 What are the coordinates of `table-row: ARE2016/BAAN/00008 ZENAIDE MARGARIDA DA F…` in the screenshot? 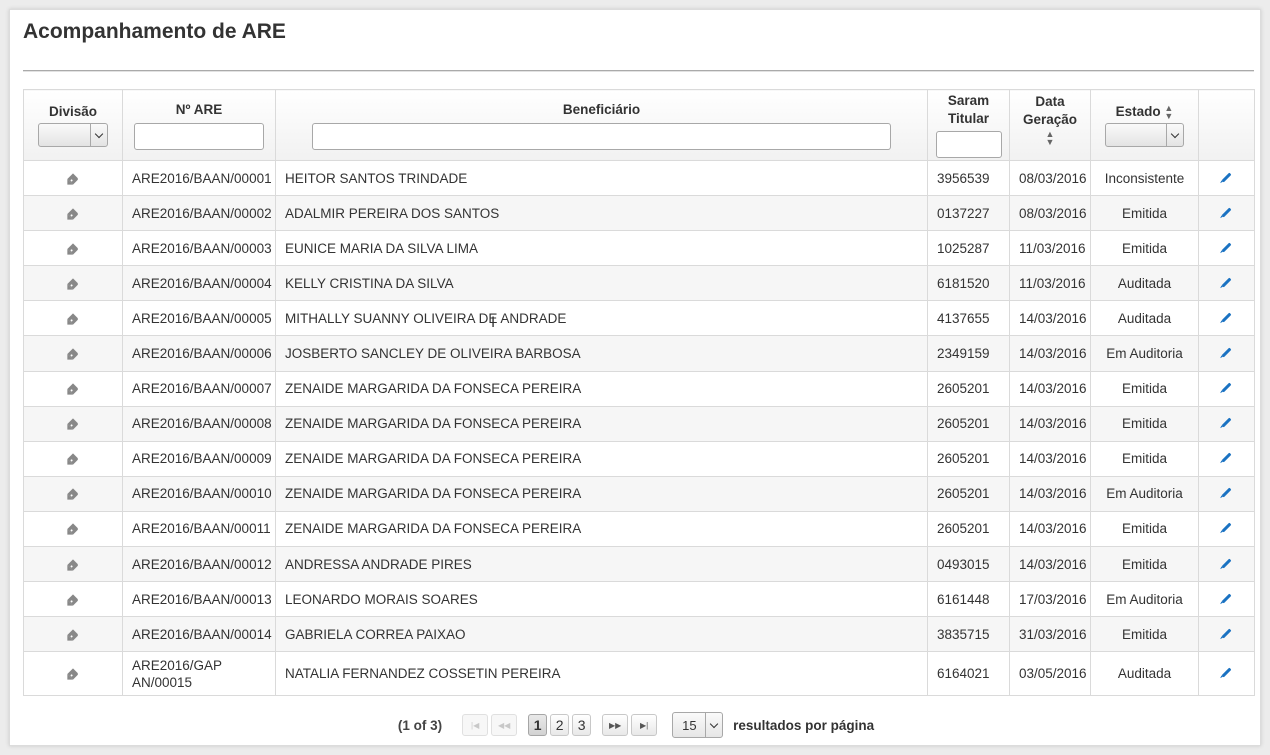 It's located at (639, 423).